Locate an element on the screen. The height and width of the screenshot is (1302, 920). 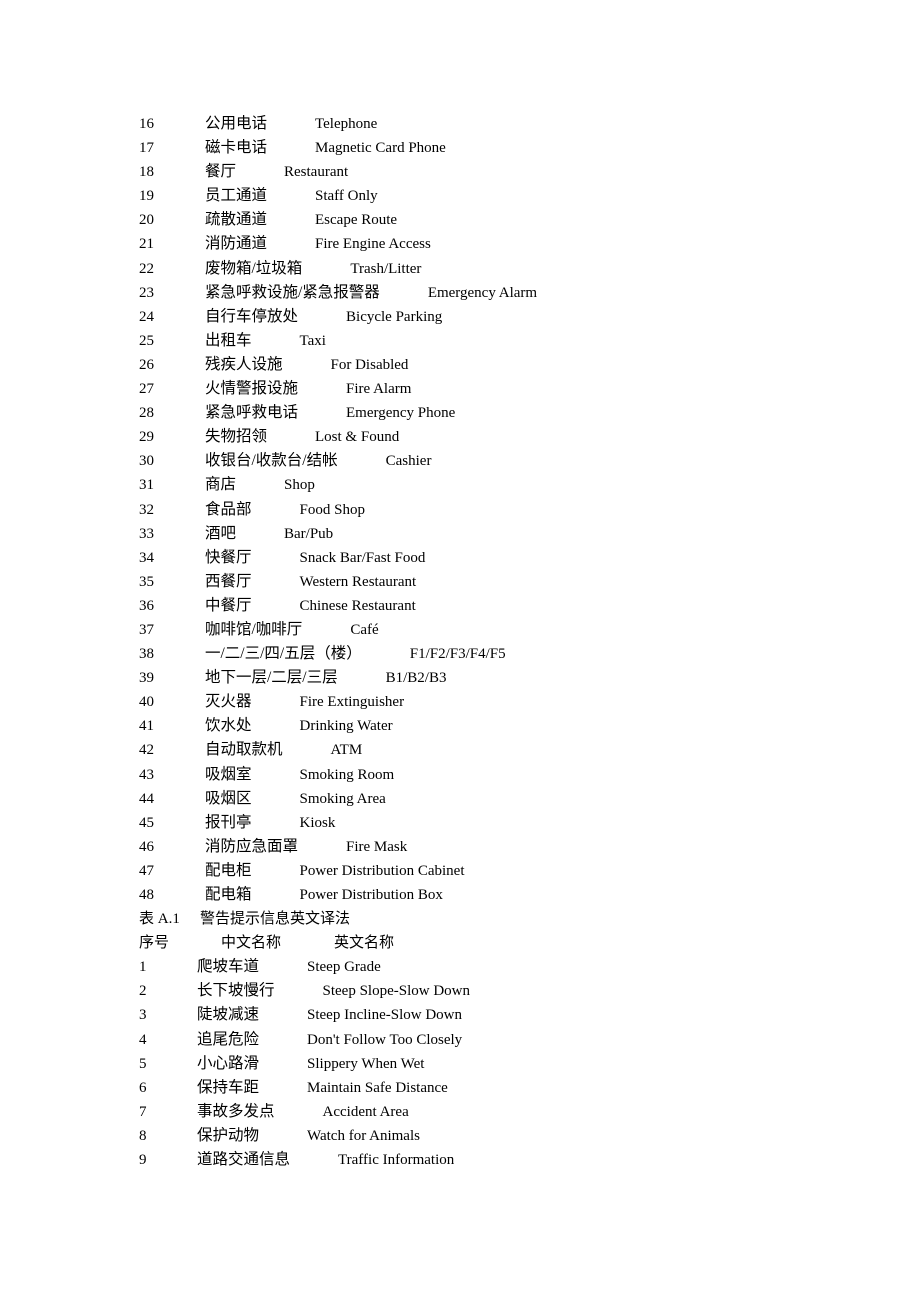
list-item: 32 食品部 Food Shop is located at coordinates (338, 512).